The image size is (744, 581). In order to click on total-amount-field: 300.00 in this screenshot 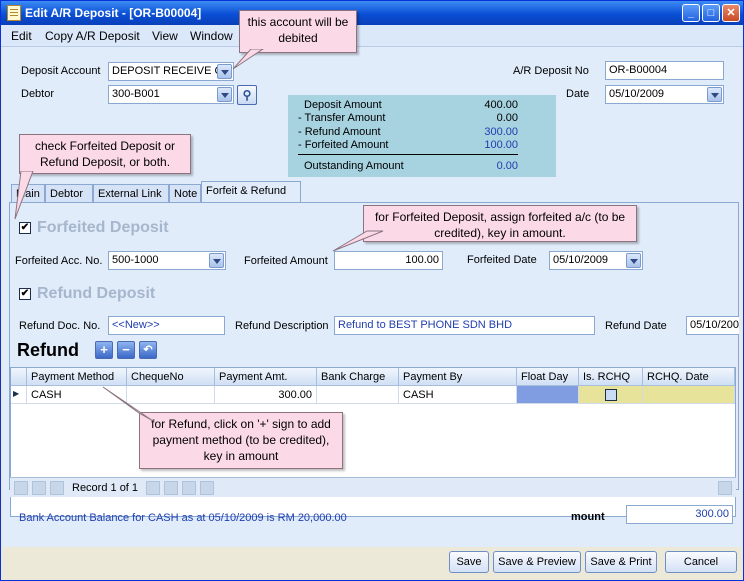, I will do `click(679, 514)`.